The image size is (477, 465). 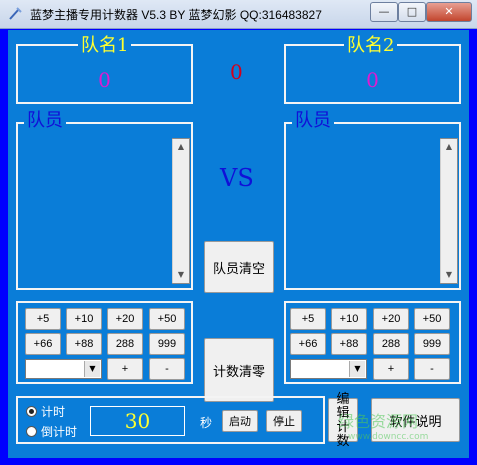 I want to click on timer-unit: 秒, so click(x=206, y=423).